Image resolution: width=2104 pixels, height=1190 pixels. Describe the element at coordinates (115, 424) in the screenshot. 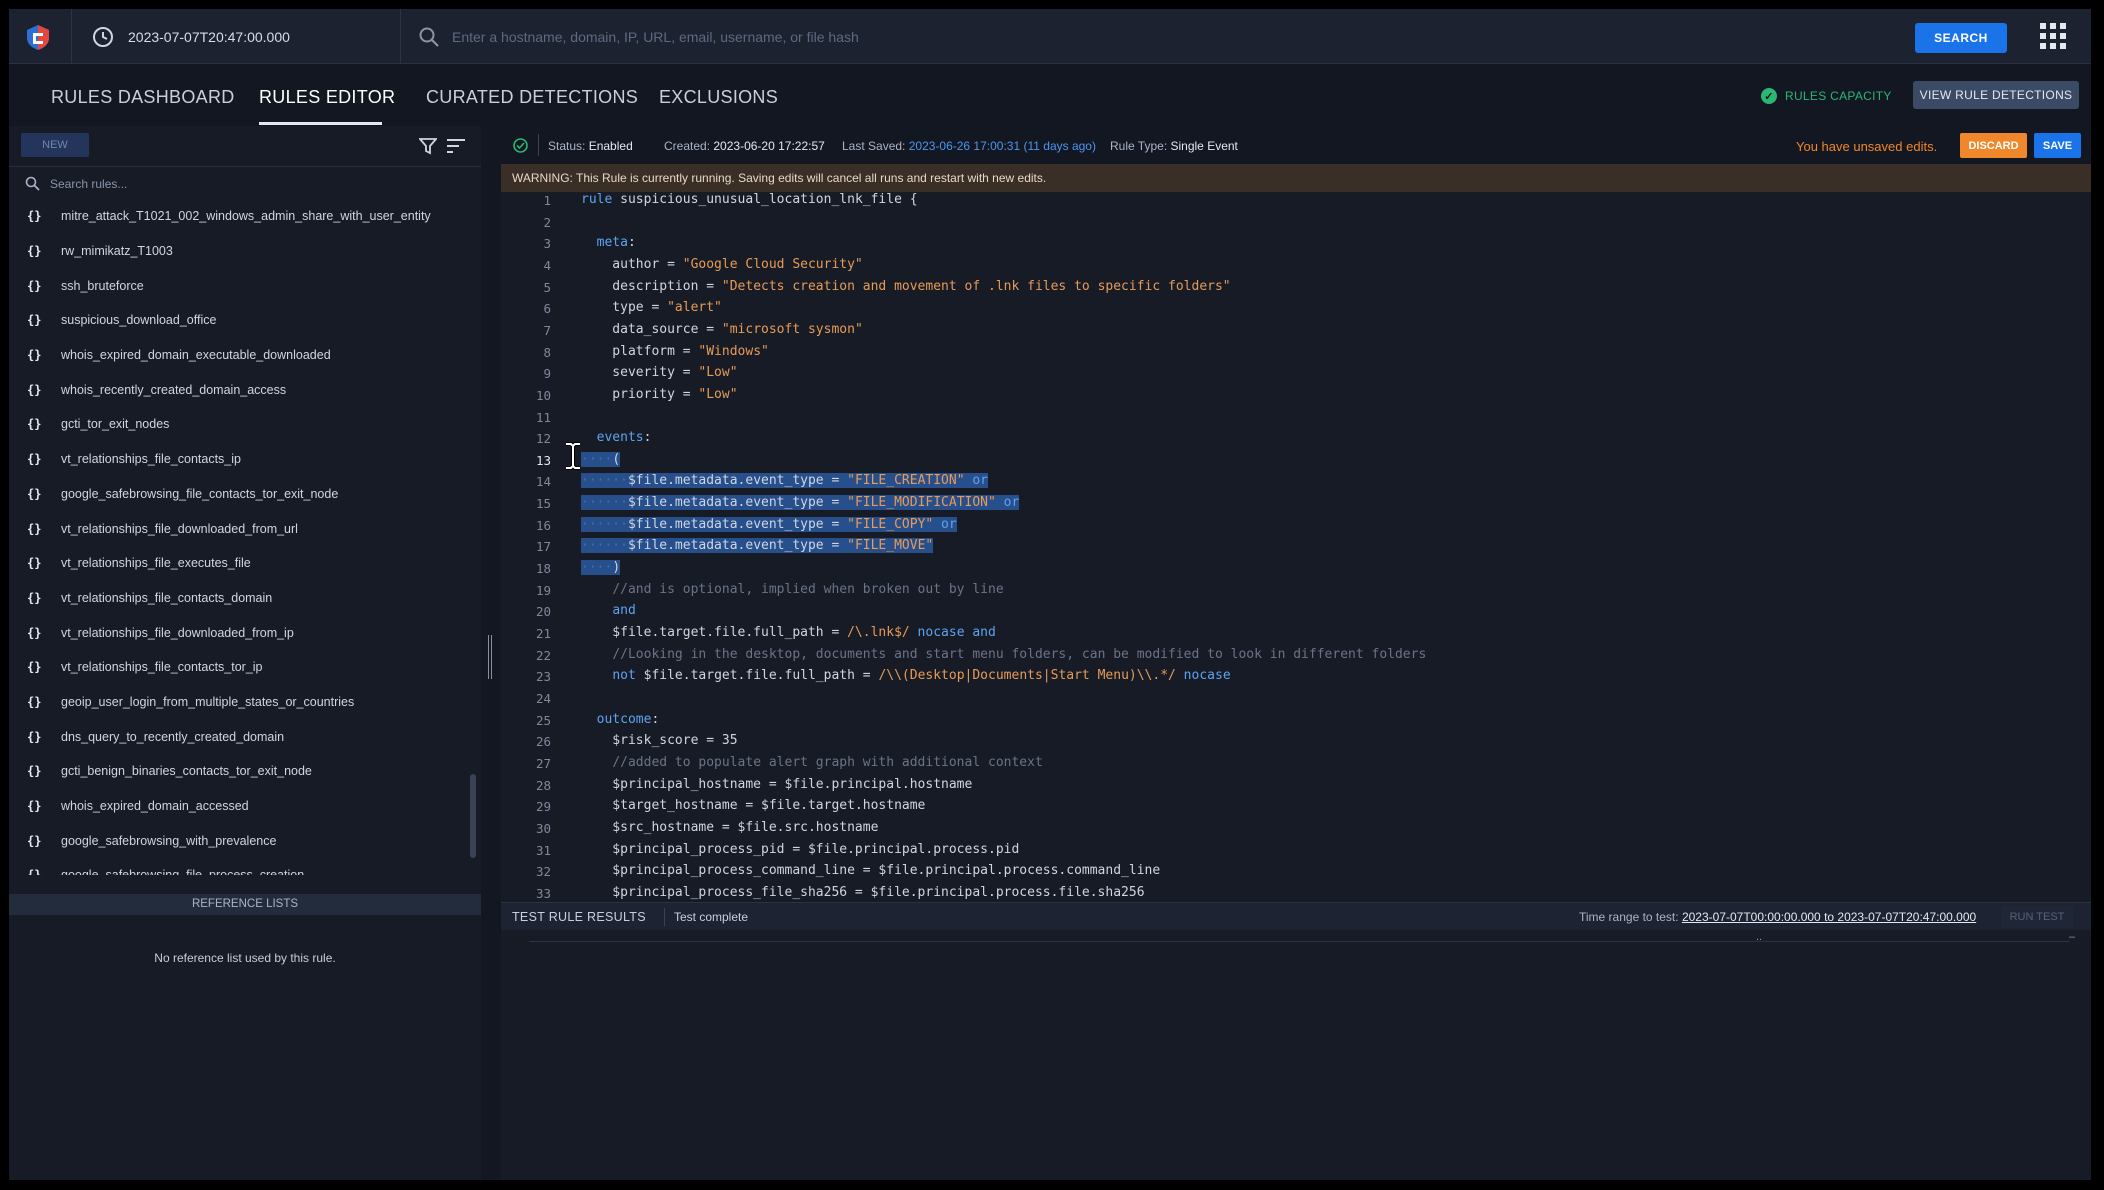

I see `rule-name: gcti_tor_exit_nodes` at that location.